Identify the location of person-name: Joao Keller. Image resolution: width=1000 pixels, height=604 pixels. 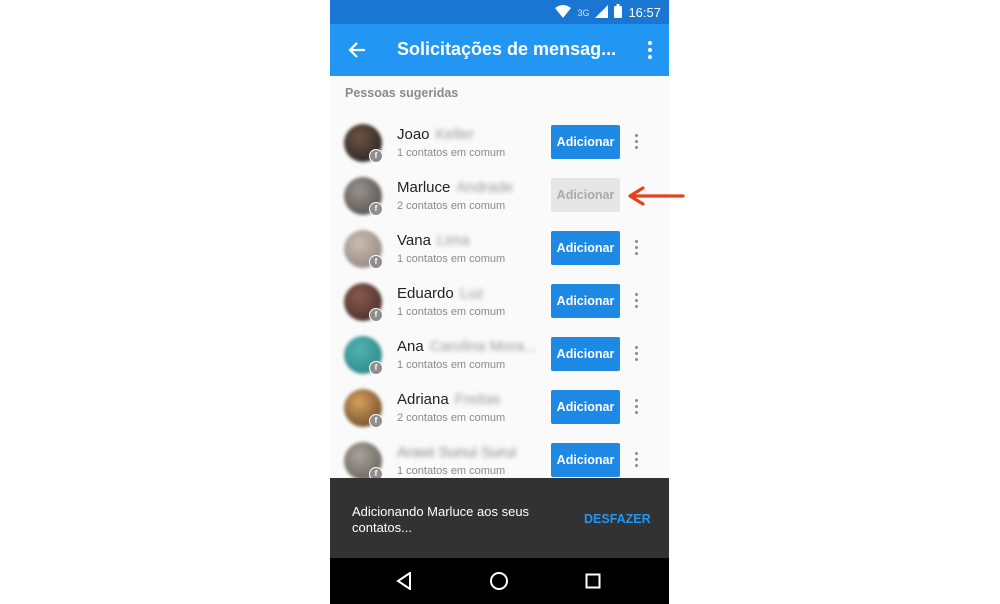
(435, 134).